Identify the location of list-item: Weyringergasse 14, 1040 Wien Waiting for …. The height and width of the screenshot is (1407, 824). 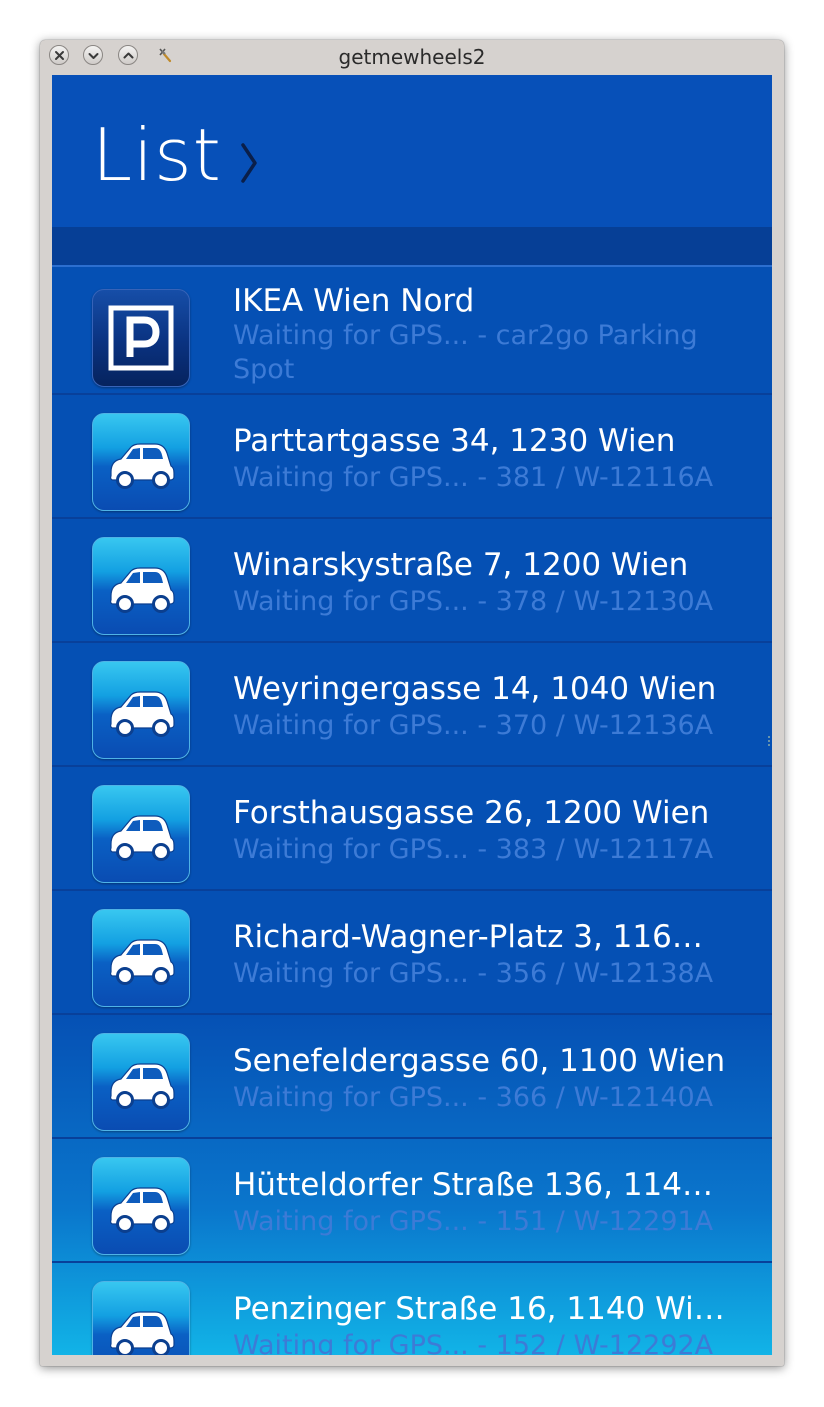
(412, 705).